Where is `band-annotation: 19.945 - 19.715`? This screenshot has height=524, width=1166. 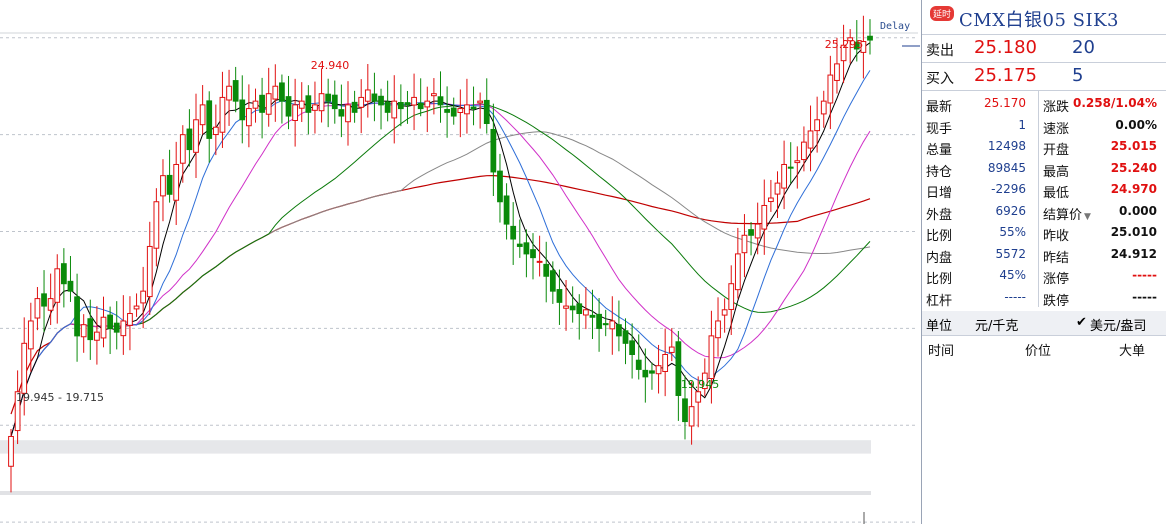 band-annotation: 19.945 - 19.715 is located at coordinates (60, 397).